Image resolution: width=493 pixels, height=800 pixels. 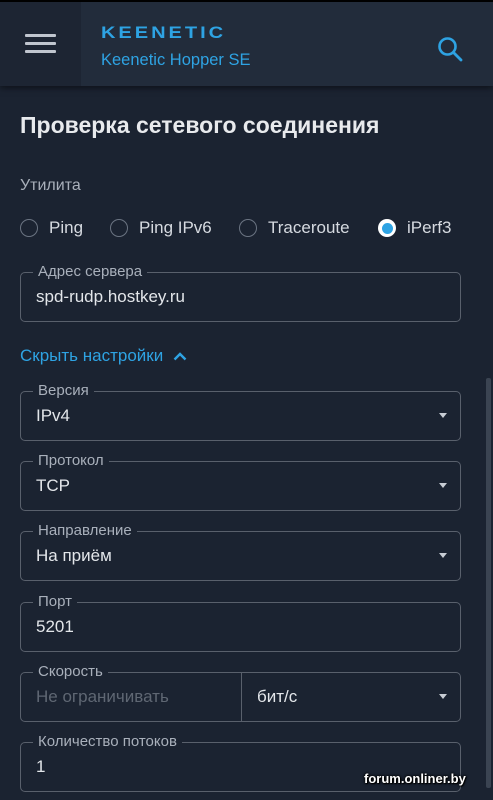 What do you see at coordinates (309, 227) in the screenshot?
I see `radio-label: Traceroute` at bounding box center [309, 227].